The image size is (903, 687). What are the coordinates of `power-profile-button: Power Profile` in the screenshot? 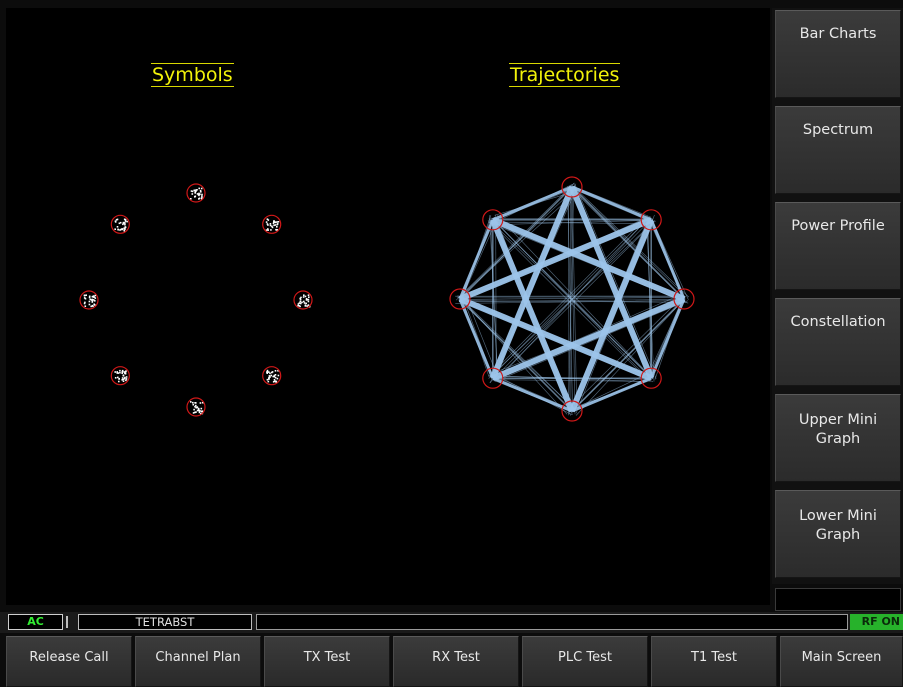 It's located at (838, 246).